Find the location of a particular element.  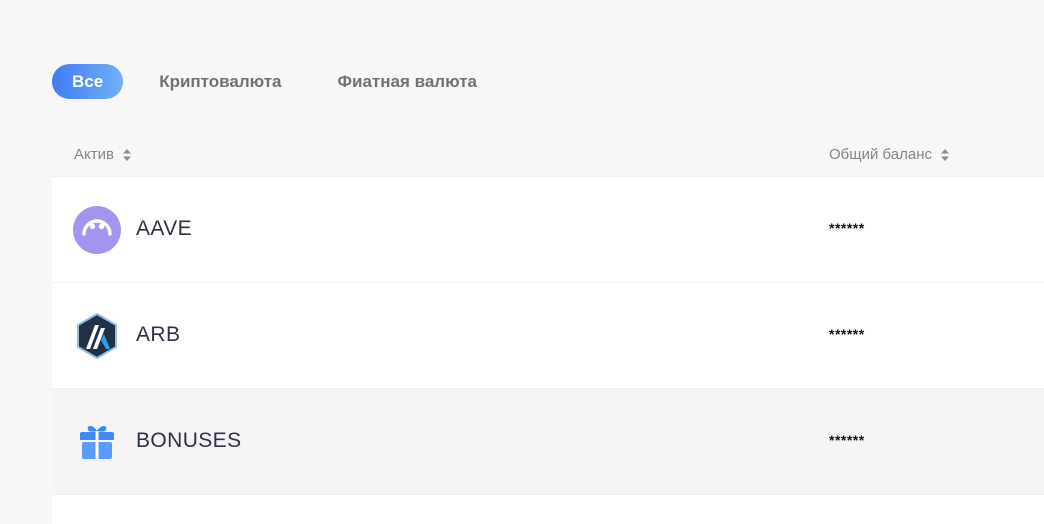

column-header-asset-label: Актив is located at coordinates (94, 154).